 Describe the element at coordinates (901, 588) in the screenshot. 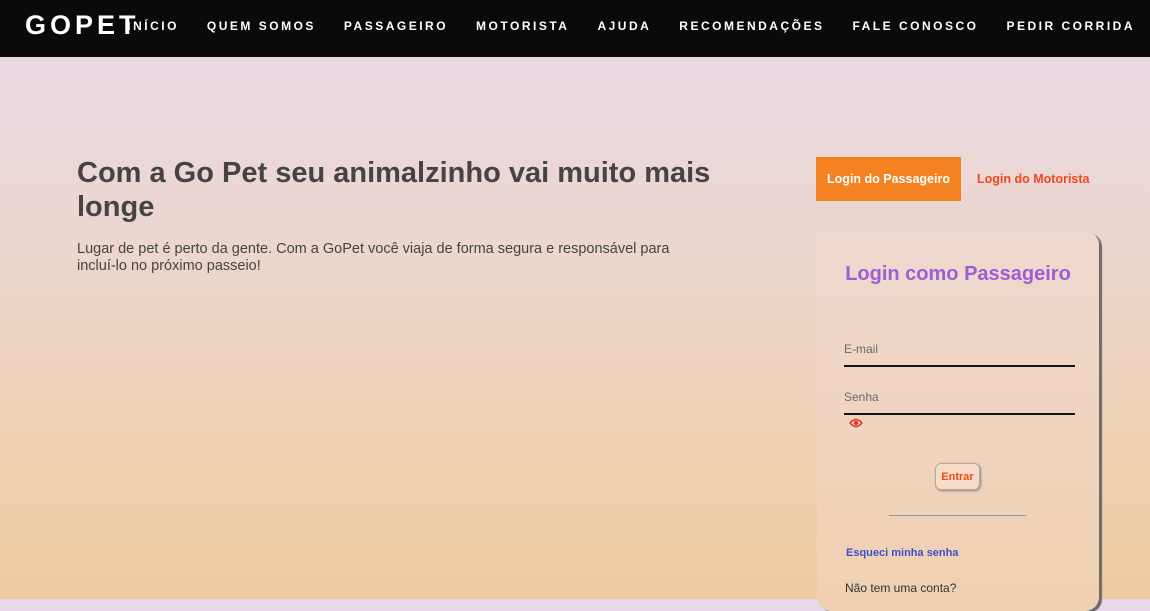

I see `no-account-text: Não tem uma conta?` at that location.